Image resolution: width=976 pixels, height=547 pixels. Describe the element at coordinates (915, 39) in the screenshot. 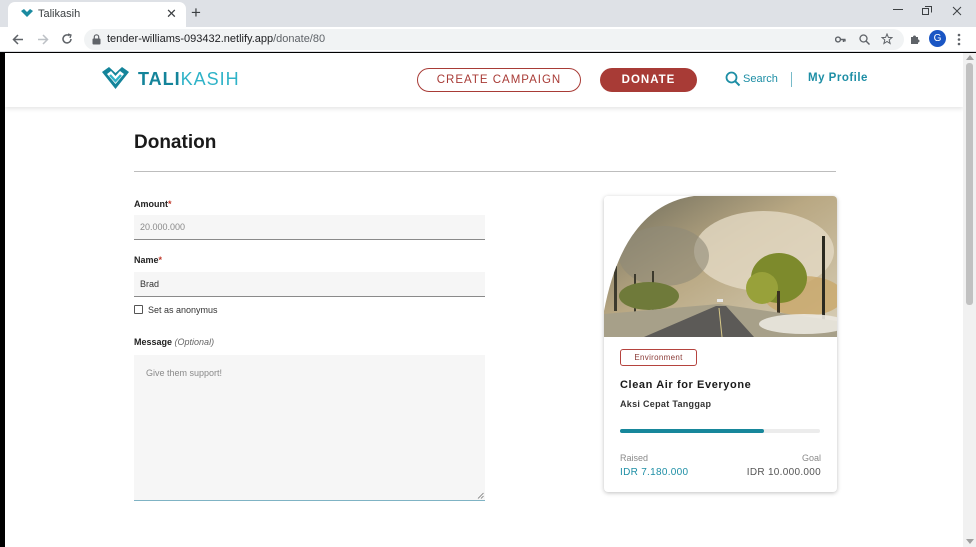

I see `extensions-icon` at that location.